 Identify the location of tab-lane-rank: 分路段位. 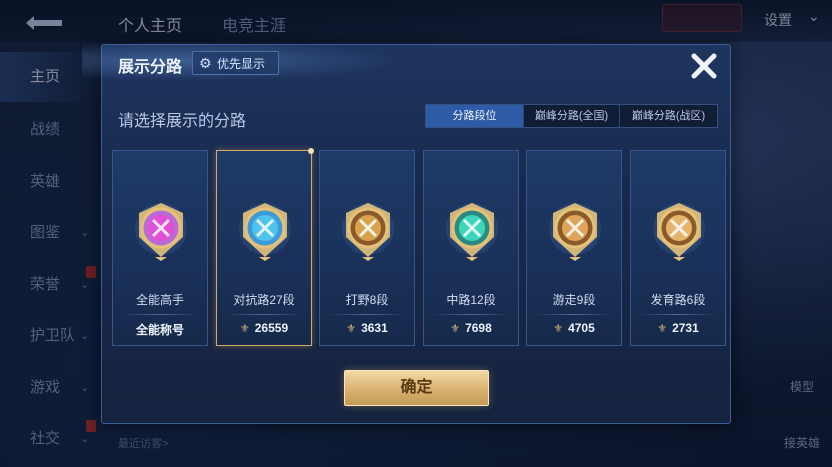
(474, 116).